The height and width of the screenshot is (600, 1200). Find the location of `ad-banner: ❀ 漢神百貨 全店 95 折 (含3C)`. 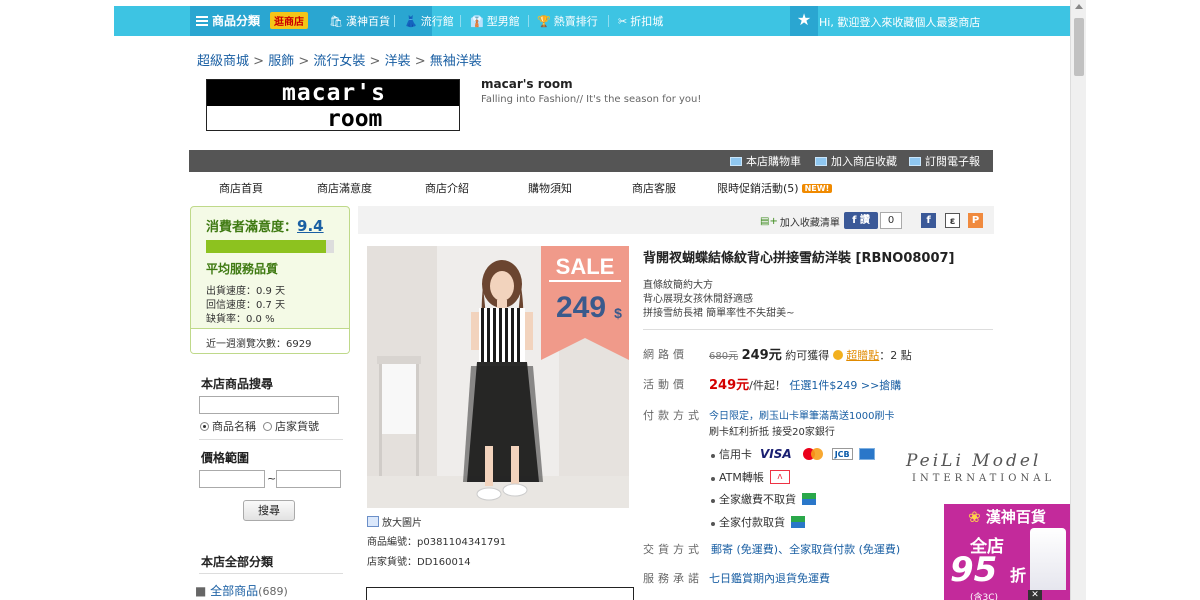

ad-banner: ❀ 漢神百貨 全店 95 折 (含3C) is located at coordinates (1007, 552).